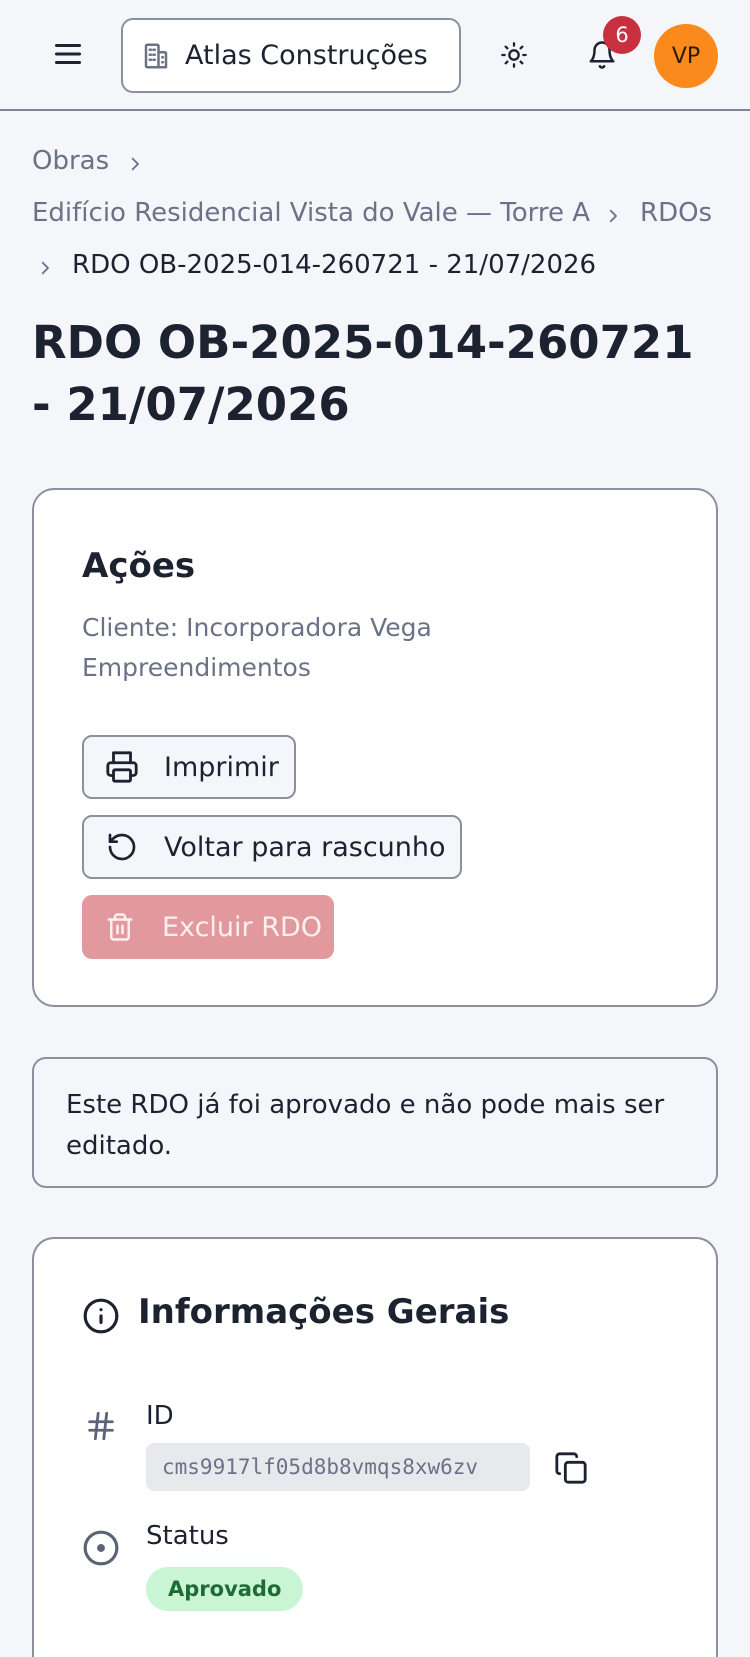 The height and width of the screenshot is (1657, 750). I want to click on id-value: cms9917lf05d8b8vmqs8xw6zv, so click(338, 1467).